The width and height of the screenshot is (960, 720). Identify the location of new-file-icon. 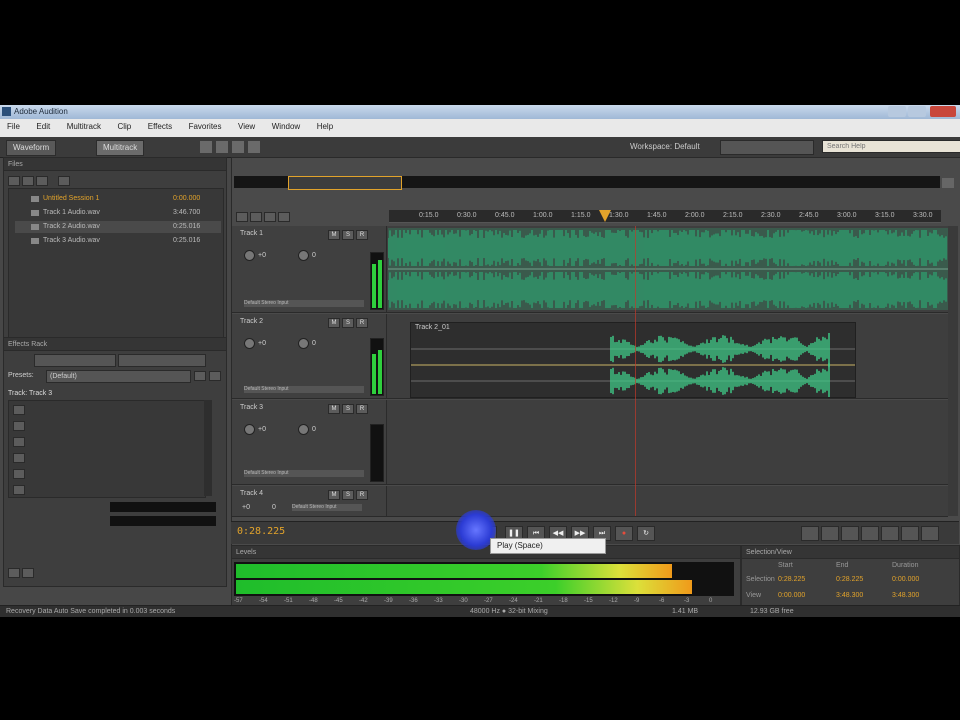
(14, 181).